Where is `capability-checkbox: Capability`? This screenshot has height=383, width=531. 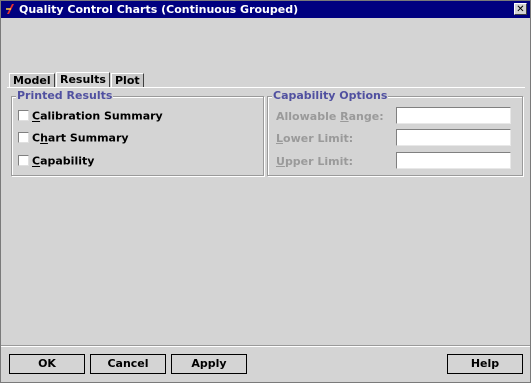
capability-checkbox: Capability is located at coordinates (56, 161).